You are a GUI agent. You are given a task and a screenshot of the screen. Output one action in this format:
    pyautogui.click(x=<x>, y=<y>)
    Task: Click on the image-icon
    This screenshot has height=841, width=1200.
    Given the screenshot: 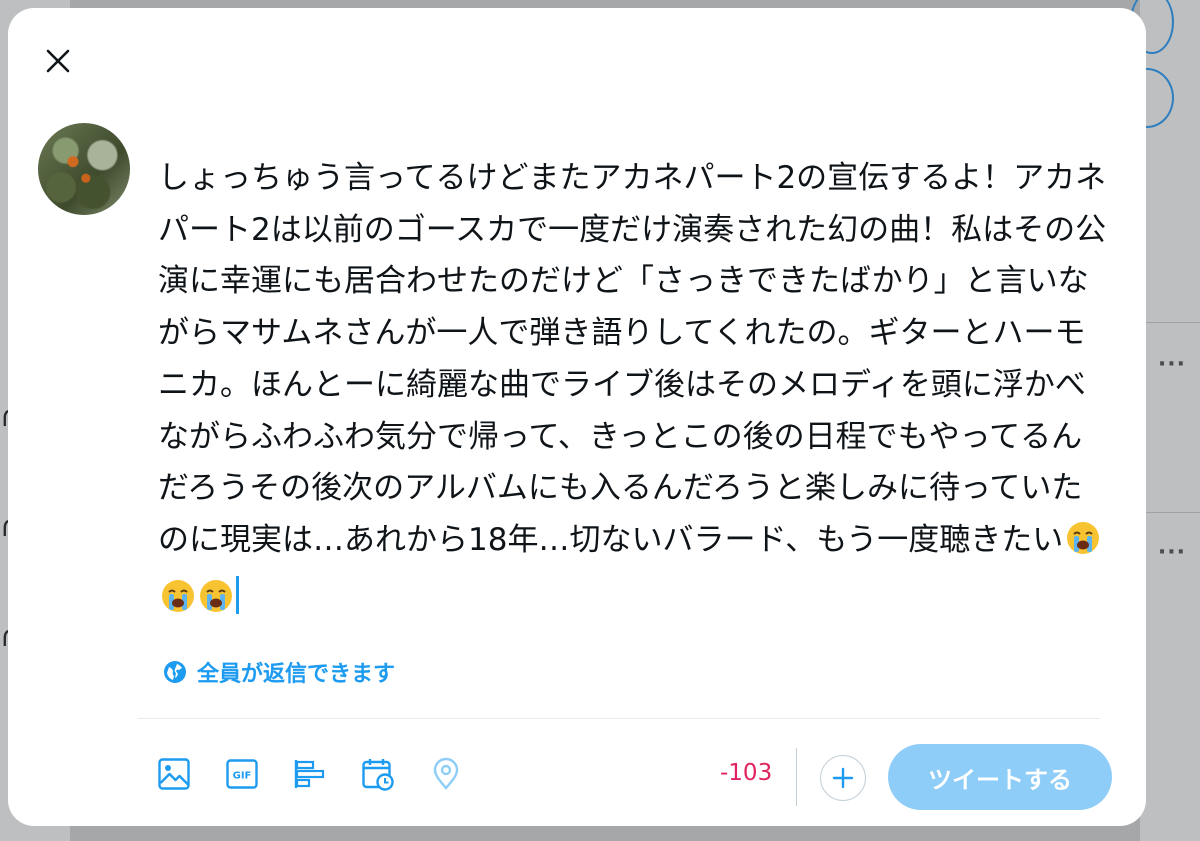 What is the action you would take?
    pyautogui.click(x=174, y=774)
    